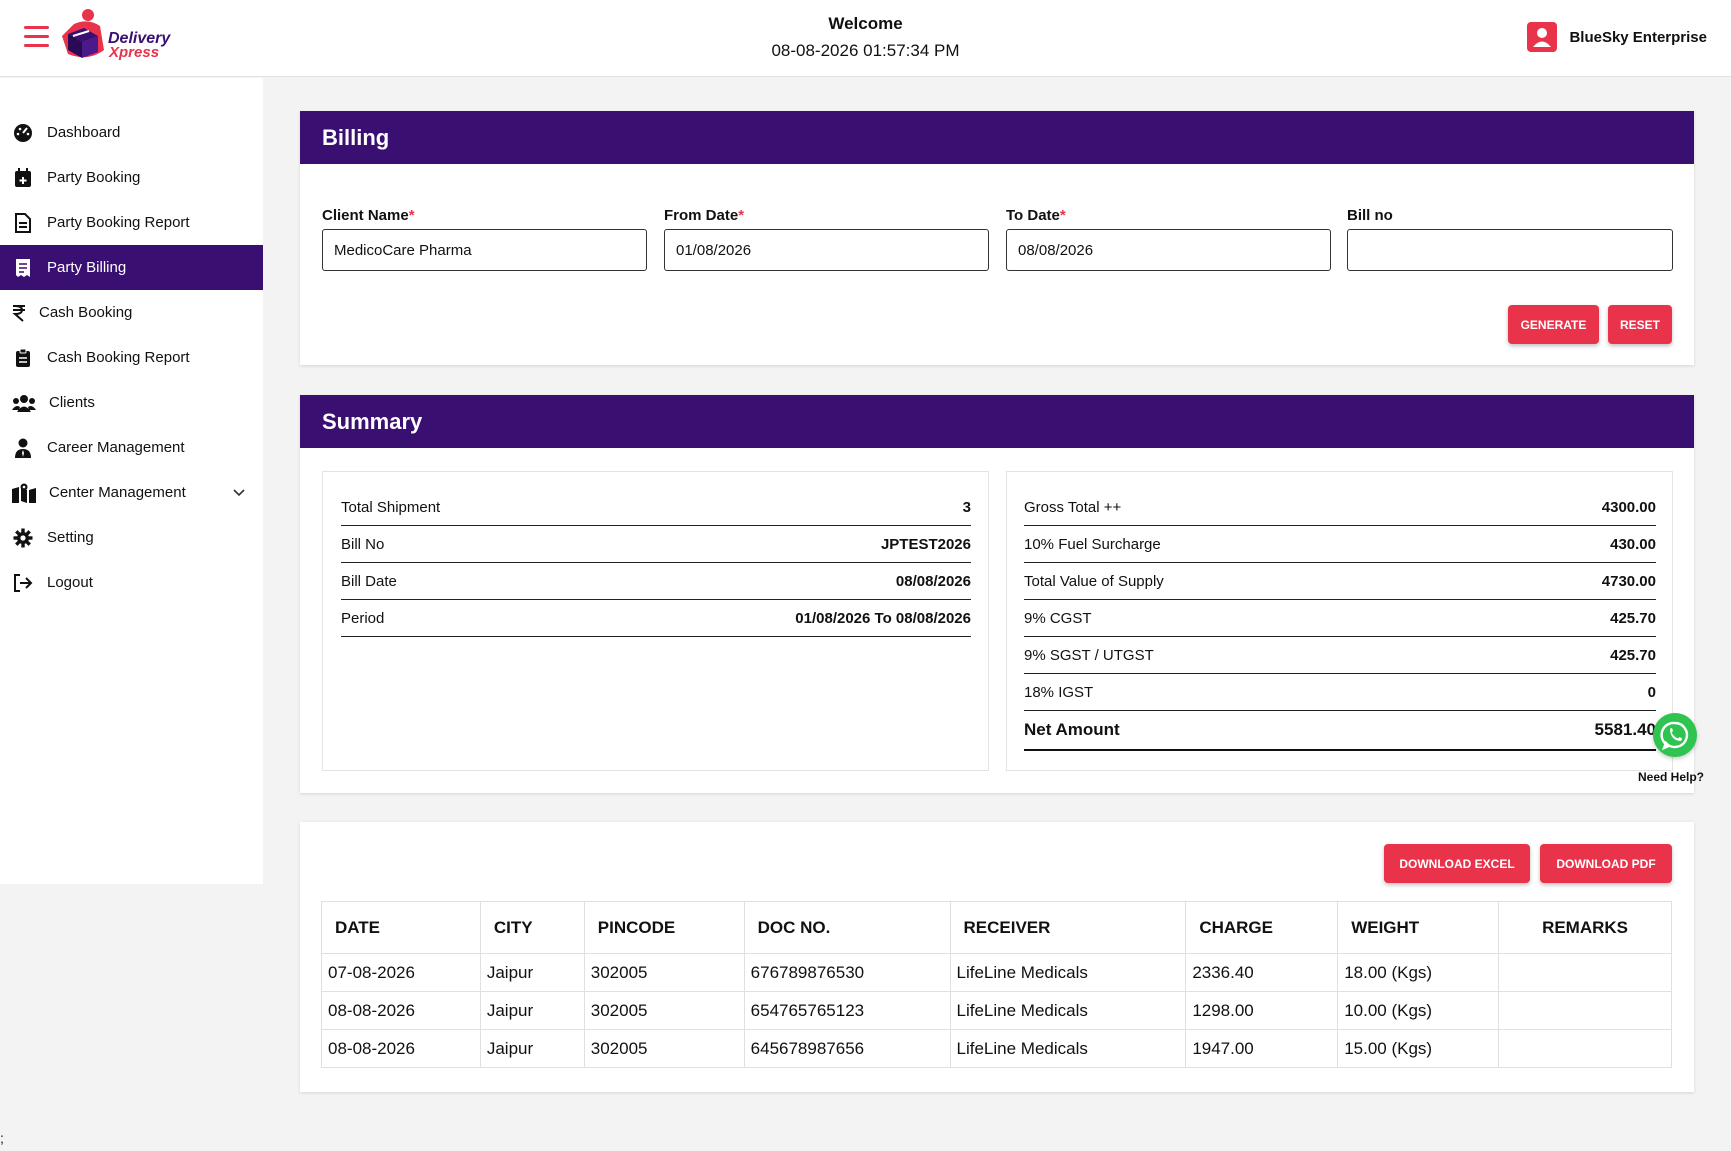 The height and width of the screenshot is (1151, 1731). What do you see at coordinates (116, 447) in the screenshot?
I see `sidebar-item-label: Career Management` at bounding box center [116, 447].